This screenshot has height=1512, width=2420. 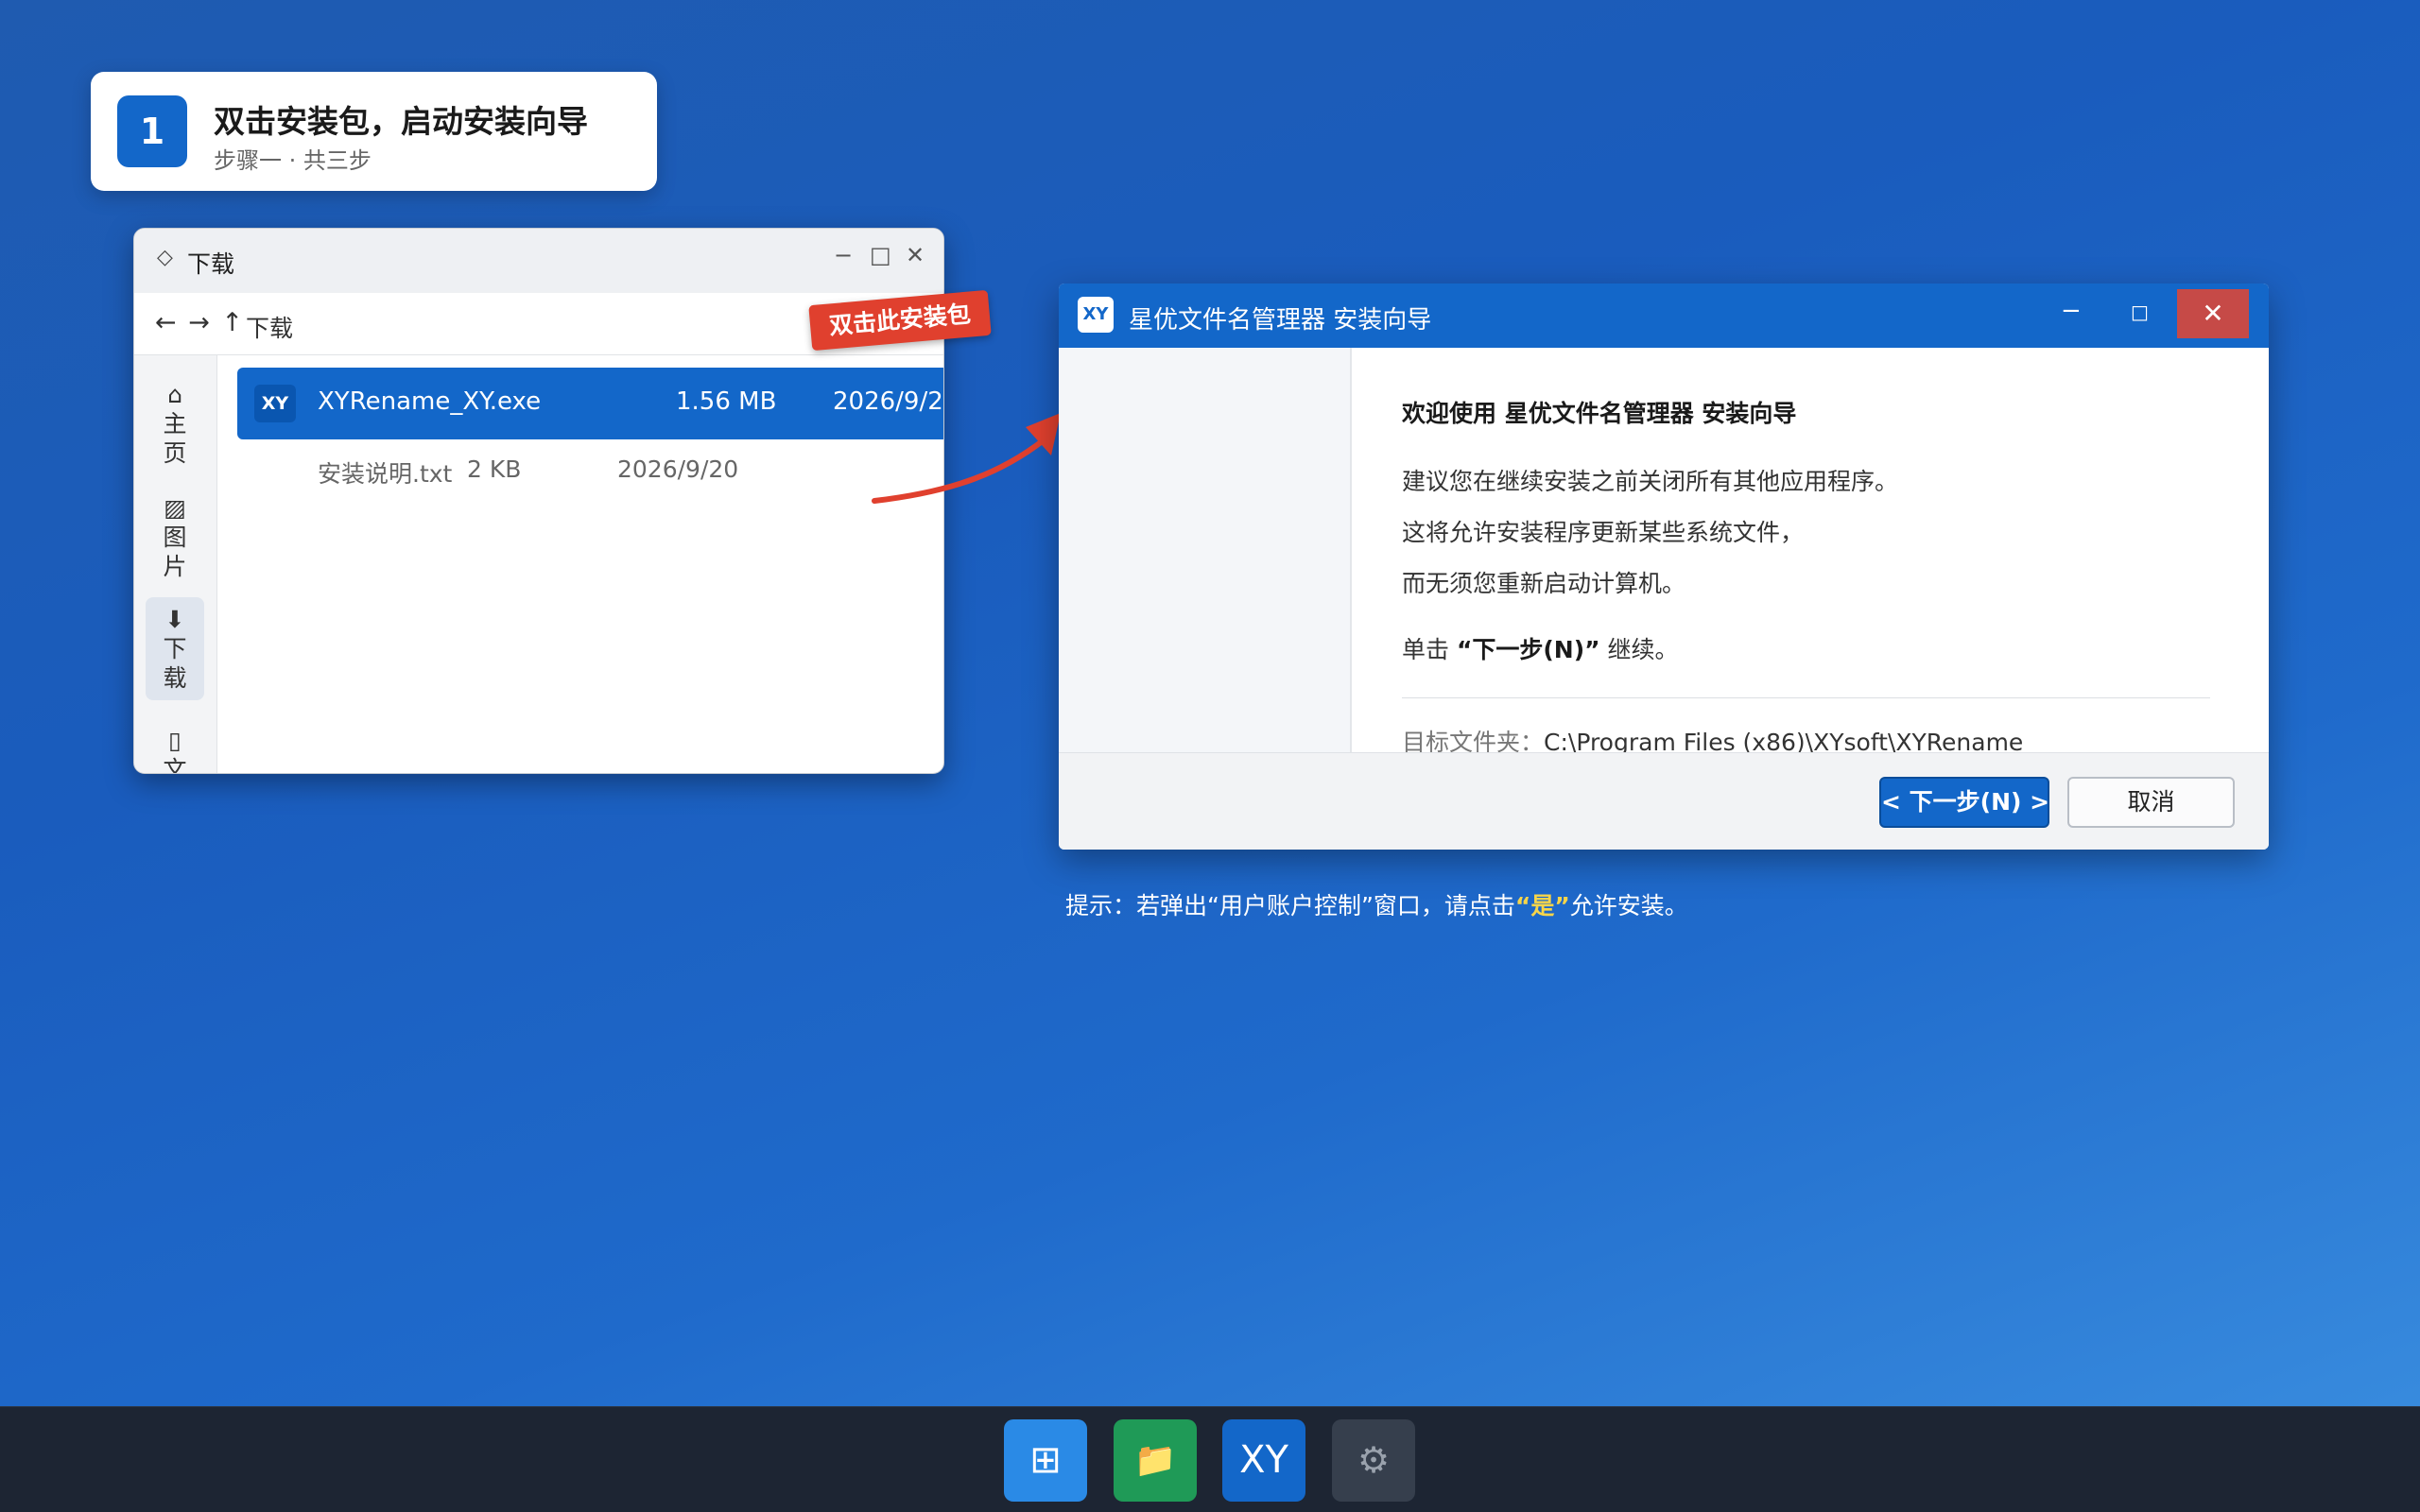 What do you see at coordinates (1096, 315) in the screenshot?
I see `xy-logo-icon: XY` at bounding box center [1096, 315].